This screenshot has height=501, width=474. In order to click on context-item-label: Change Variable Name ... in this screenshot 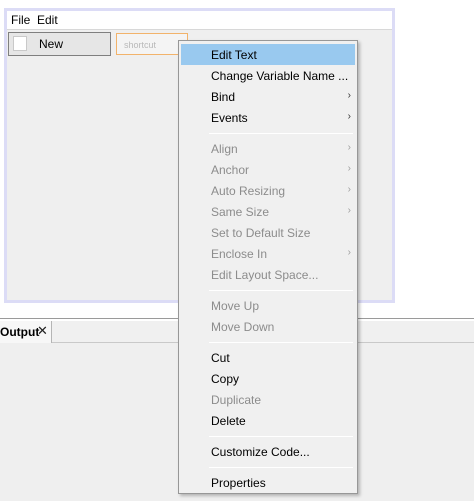, I will do `click(280, 76)`.